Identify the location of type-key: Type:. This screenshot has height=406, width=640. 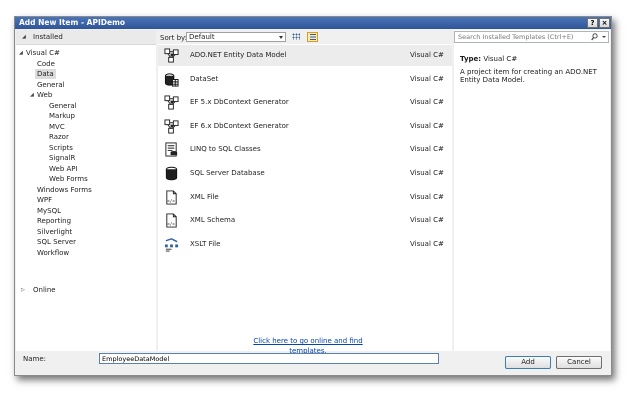
(471, 59).